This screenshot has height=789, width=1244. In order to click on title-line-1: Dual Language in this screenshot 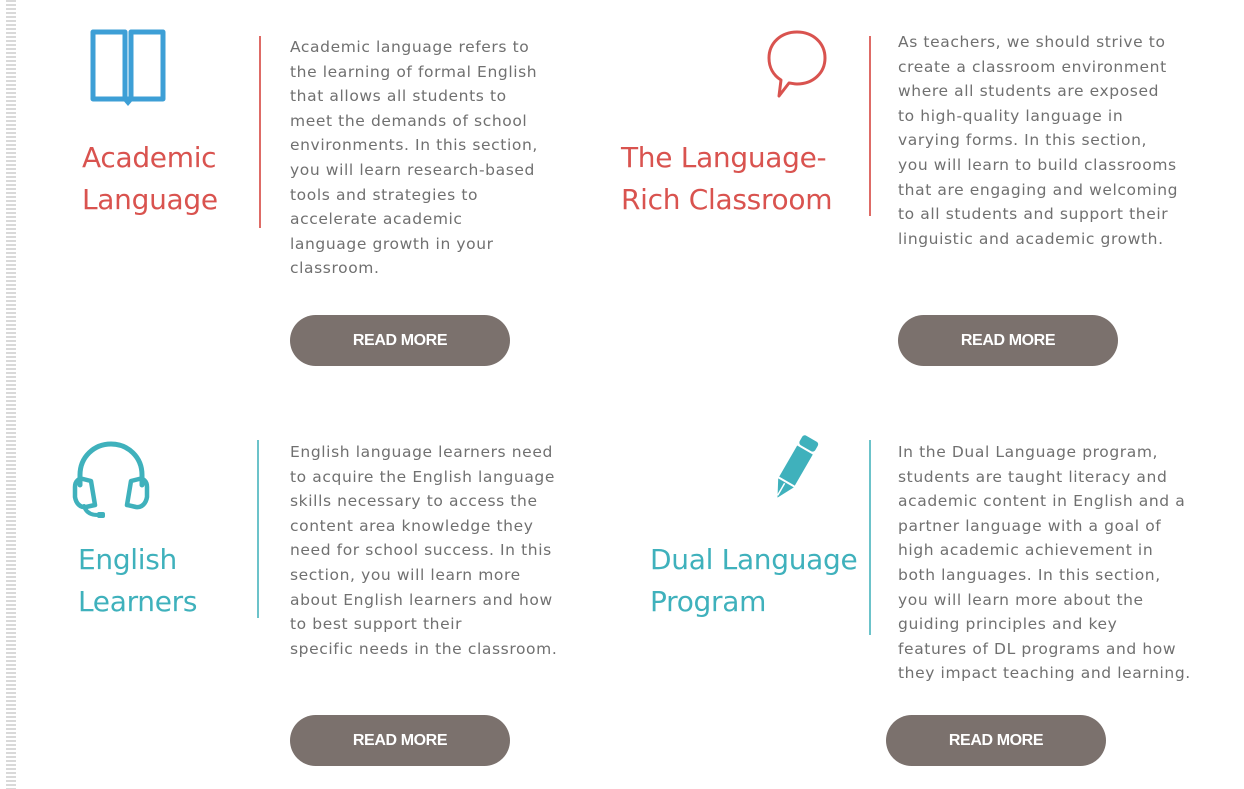, I will do `click(754, 559)`.